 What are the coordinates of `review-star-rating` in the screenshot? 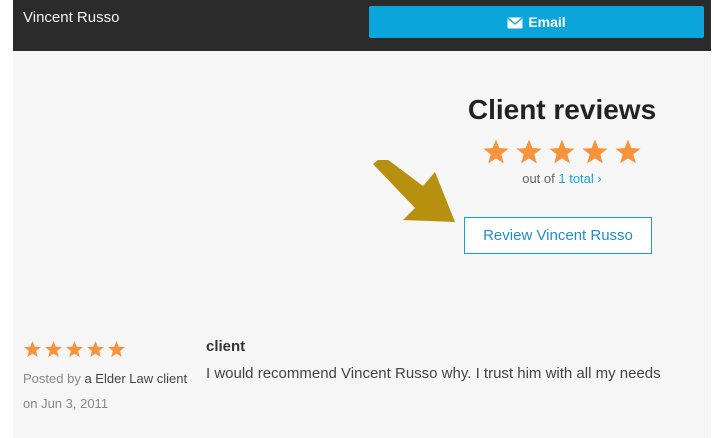 It's located at (108, 349).